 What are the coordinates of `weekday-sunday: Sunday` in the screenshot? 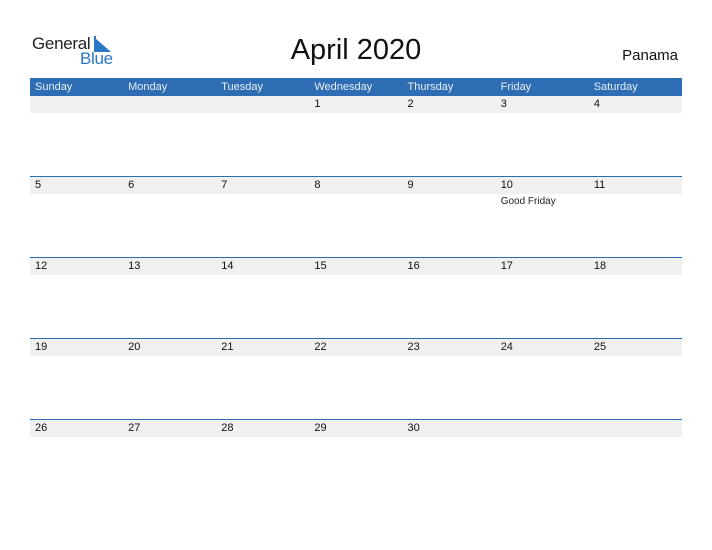 It's located at (54, 87).